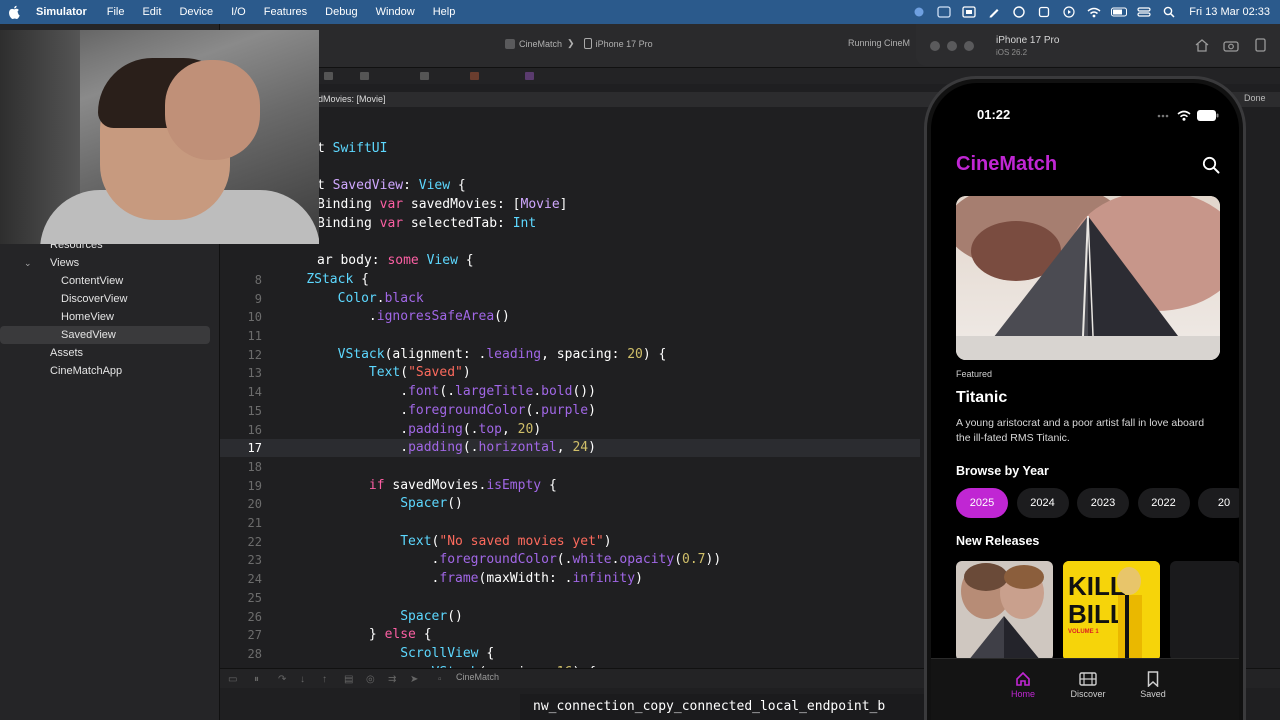 The width and height of the screenshot is (1280, 720). Describe the element at coordinates (570, 654) in the screenshot. I see `code-line: 28 ScrollView {` at that location.